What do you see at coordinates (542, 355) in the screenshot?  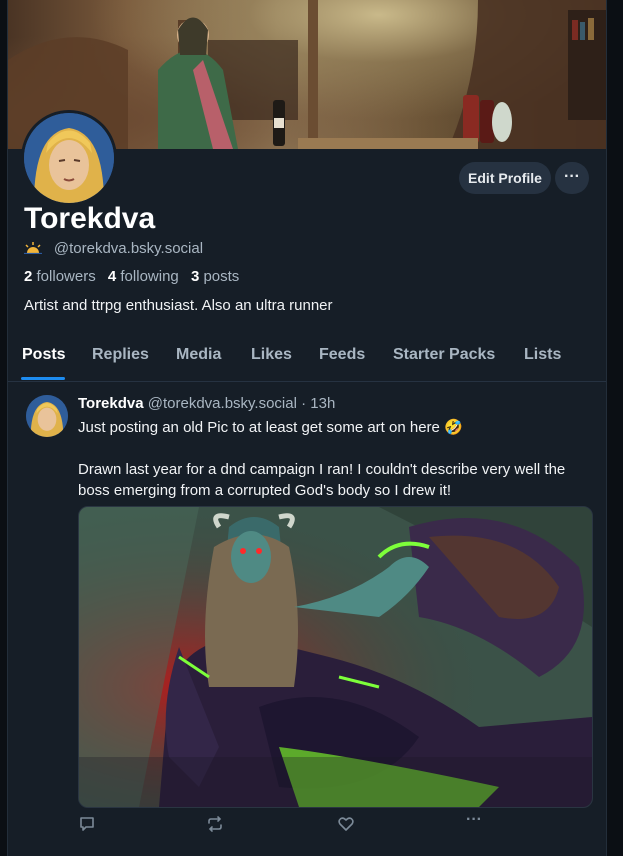 I see `tab-lists: Lists` at bounding box center [542, 355].